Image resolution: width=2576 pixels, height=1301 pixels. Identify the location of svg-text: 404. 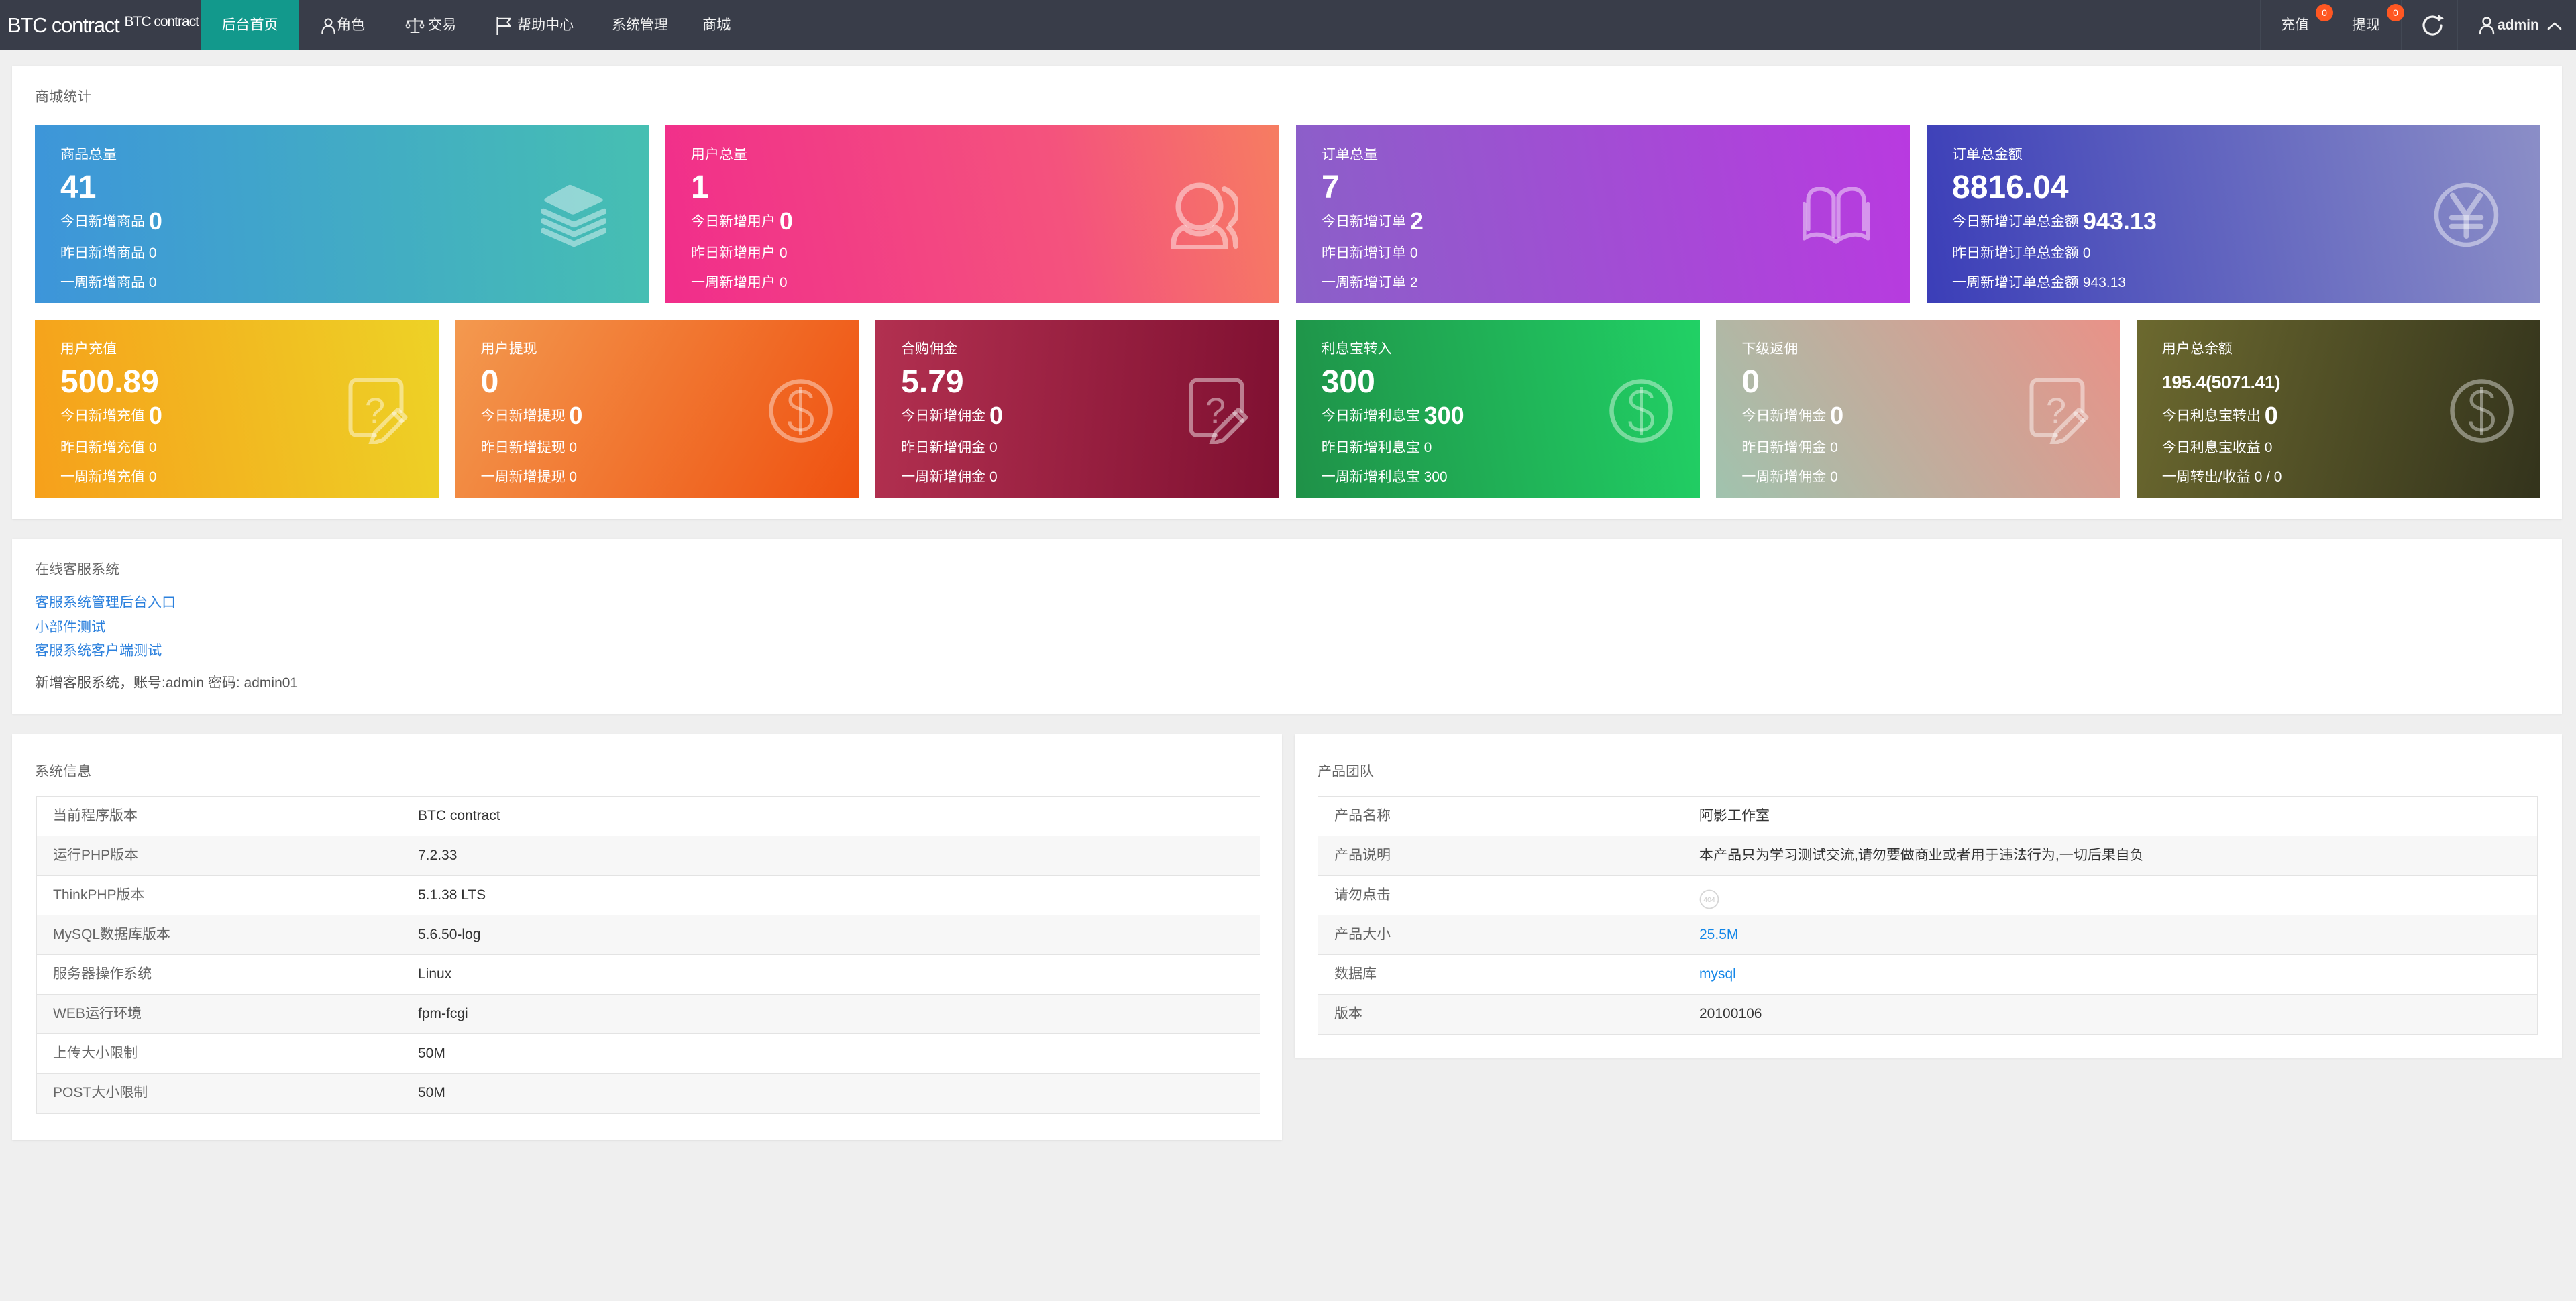
(1709, 900).